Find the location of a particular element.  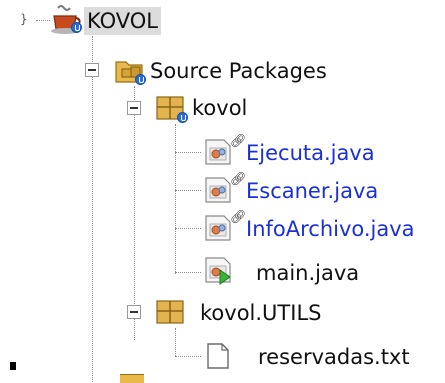

file-label: Ejecuta.java is located at coordinates (310, 153).